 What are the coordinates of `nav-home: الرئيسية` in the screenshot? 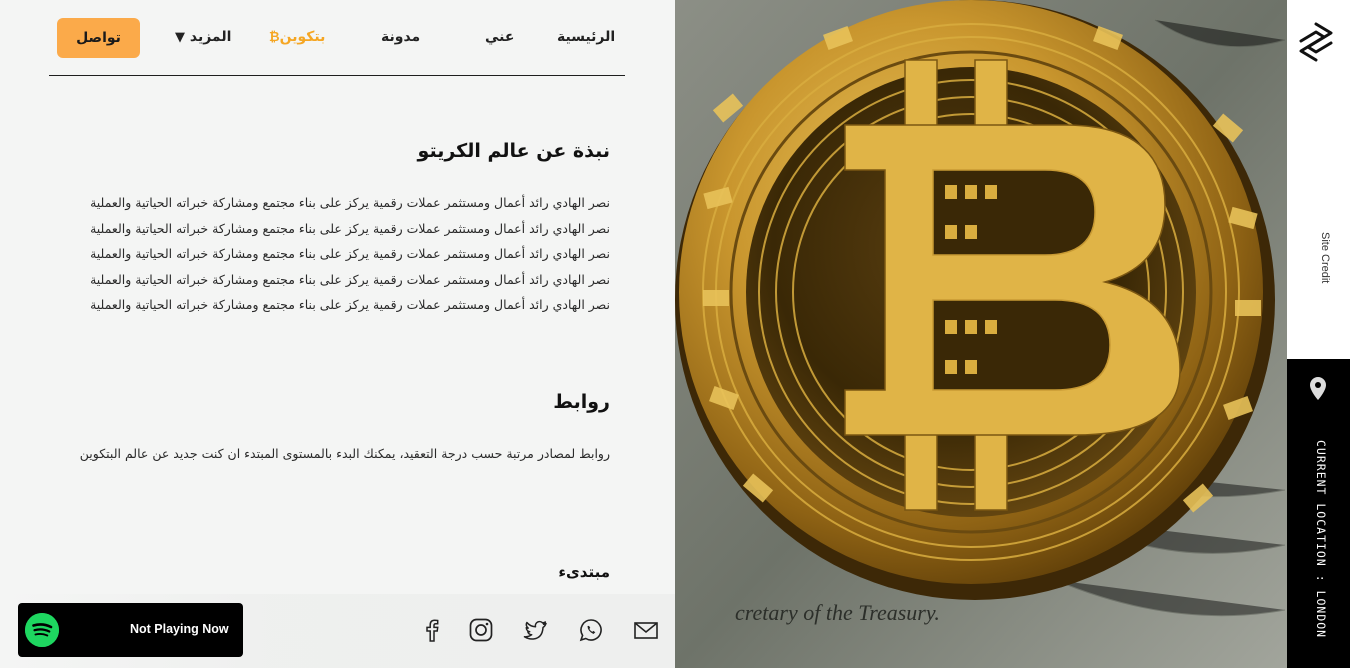 It's located at (586, 37).